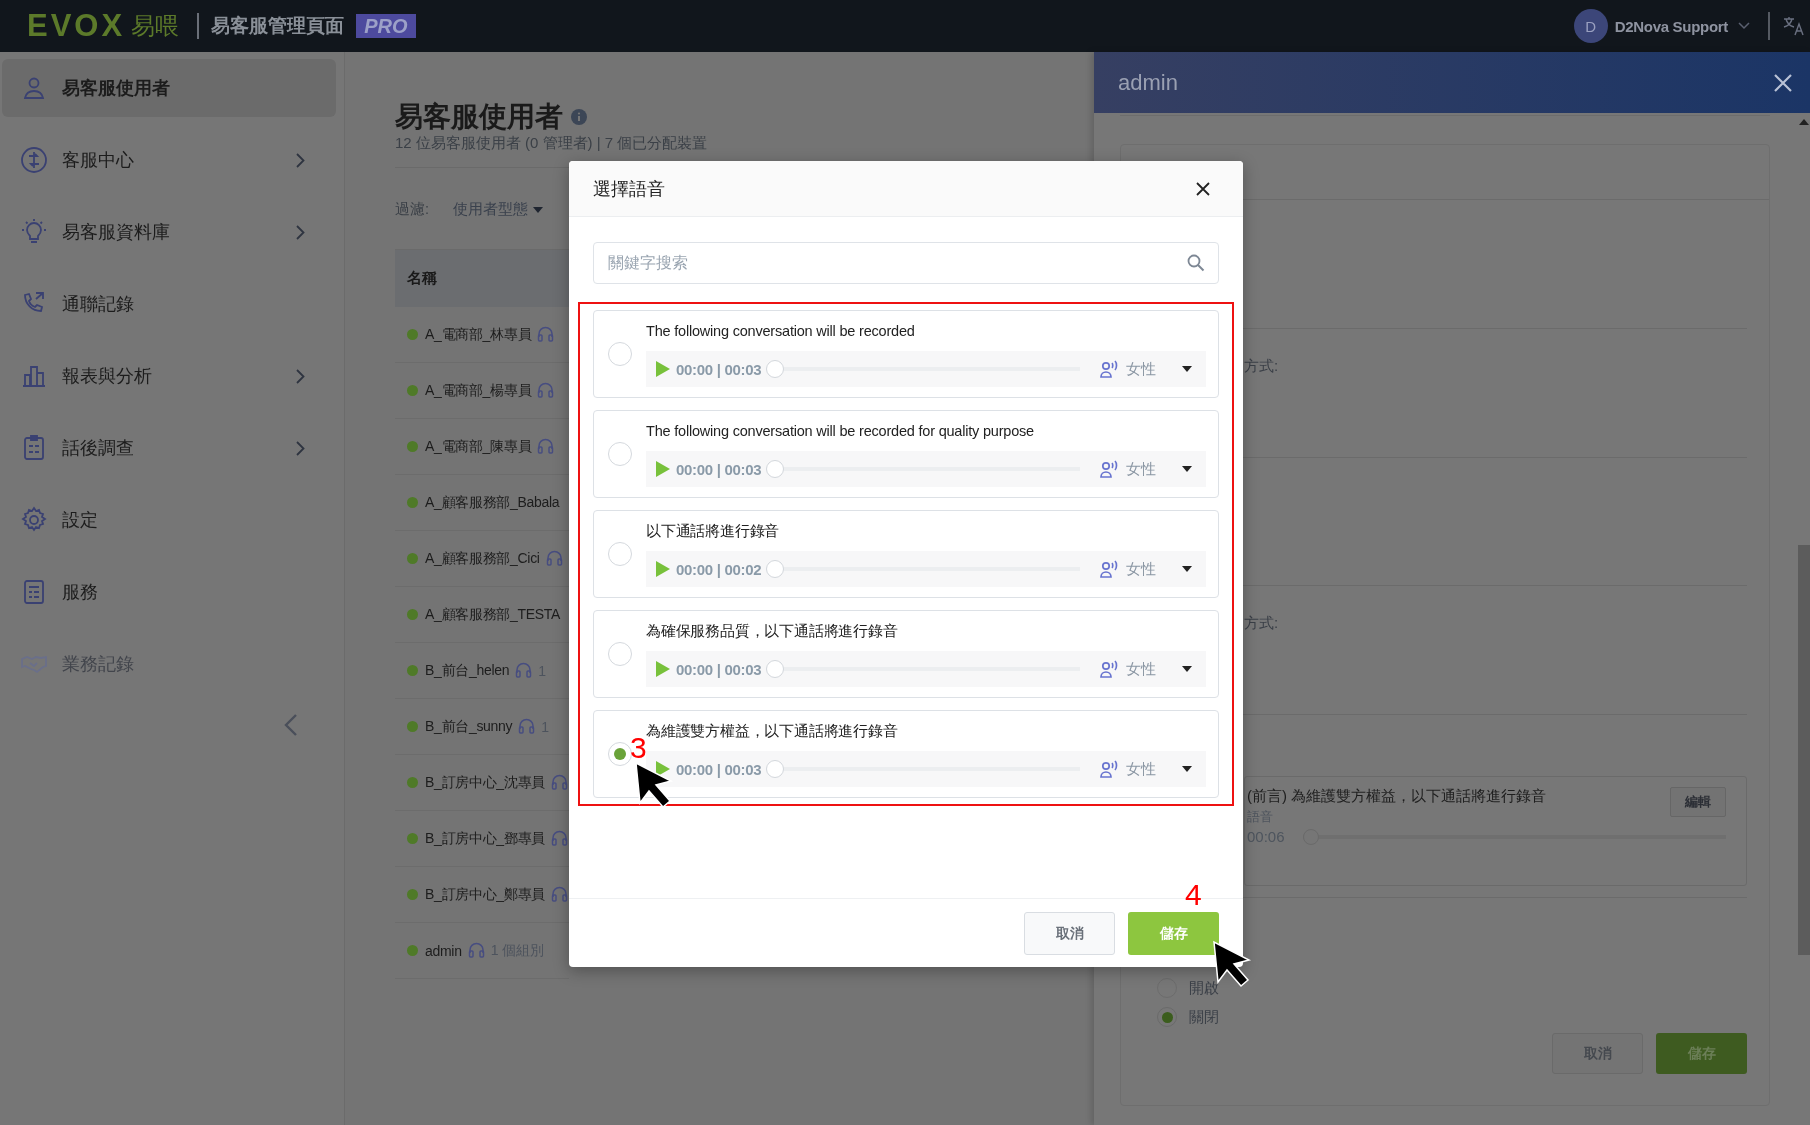  What do you see at coordinates (169, 88) in the screenshot?
I see `sidebar-item: 易客服使用者` at bounding box center [169, 88].